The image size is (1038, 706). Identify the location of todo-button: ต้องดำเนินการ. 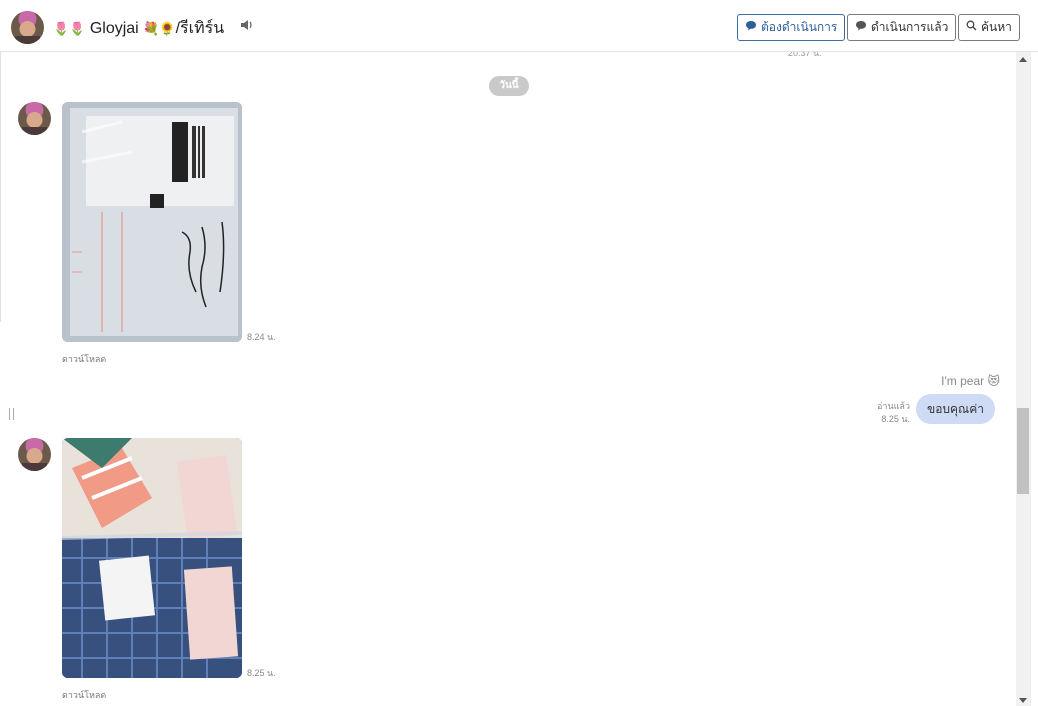
(791, 27).